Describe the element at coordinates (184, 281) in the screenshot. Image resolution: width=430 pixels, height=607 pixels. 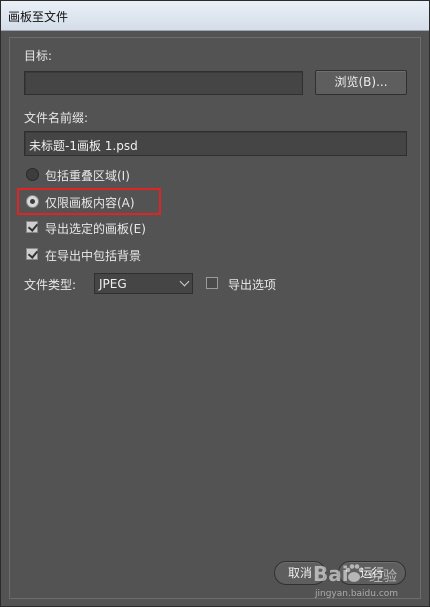
I see `chevron-down-icon` at that location.